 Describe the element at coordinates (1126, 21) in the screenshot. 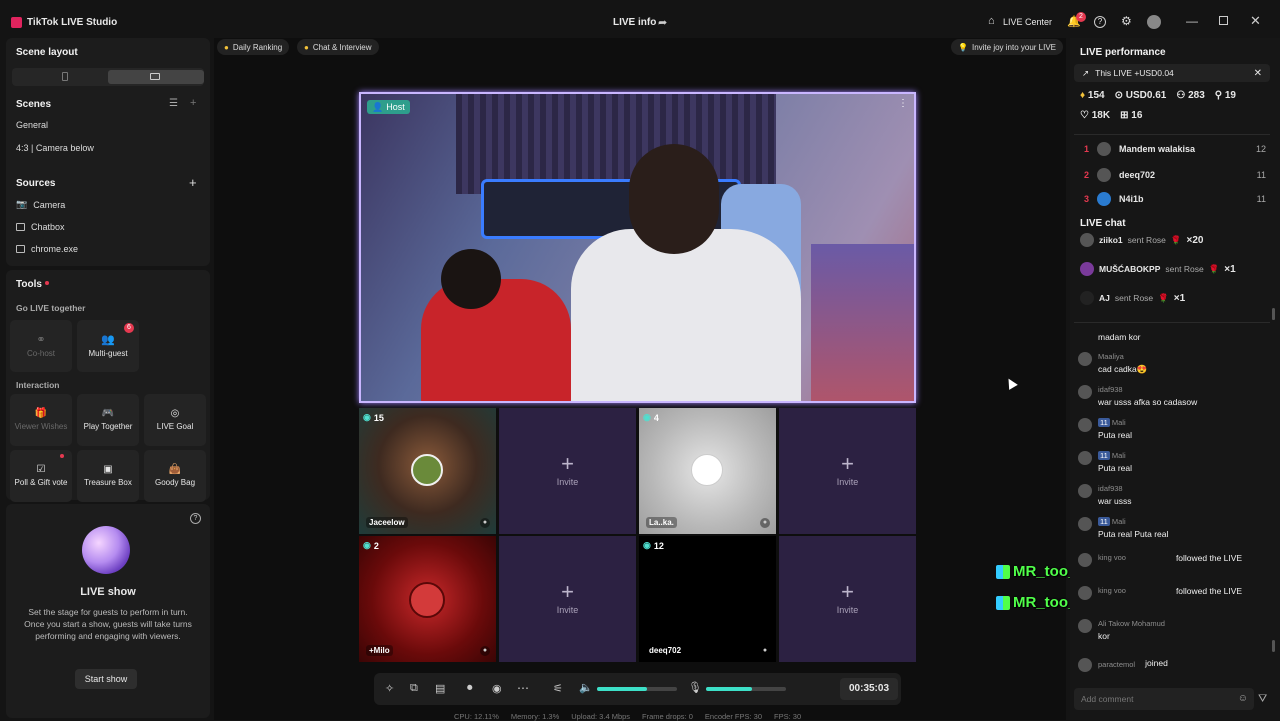

I see `gear-icon: ⚙` at that location.